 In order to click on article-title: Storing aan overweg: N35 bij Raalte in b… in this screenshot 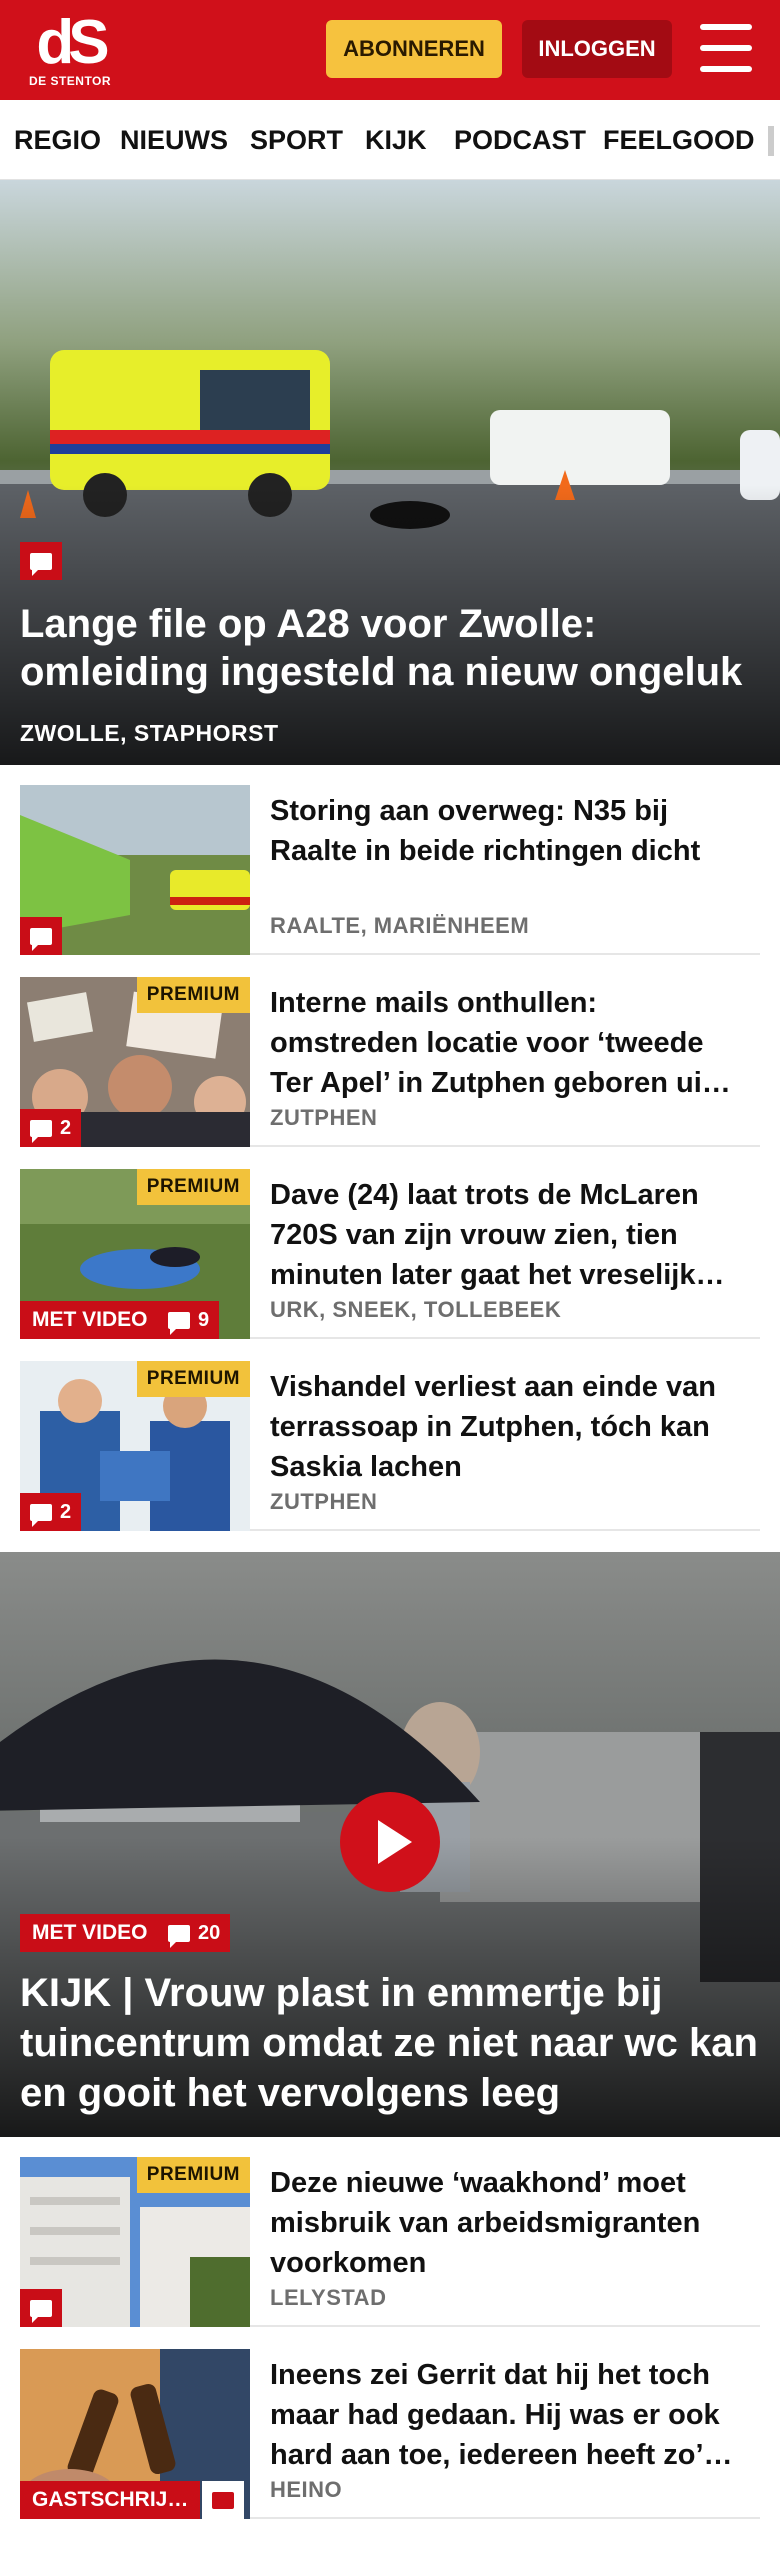, I will do `click(505, 831)`.